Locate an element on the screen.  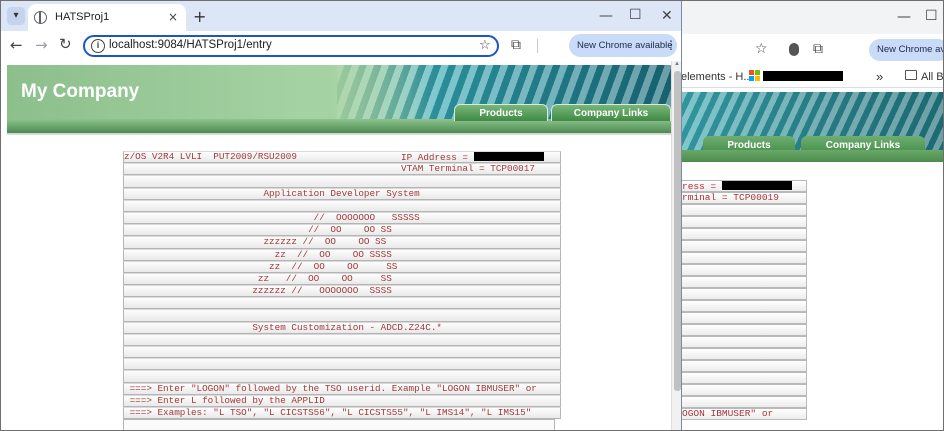
background-products-tab: Products is located at coordinates (749, 143).